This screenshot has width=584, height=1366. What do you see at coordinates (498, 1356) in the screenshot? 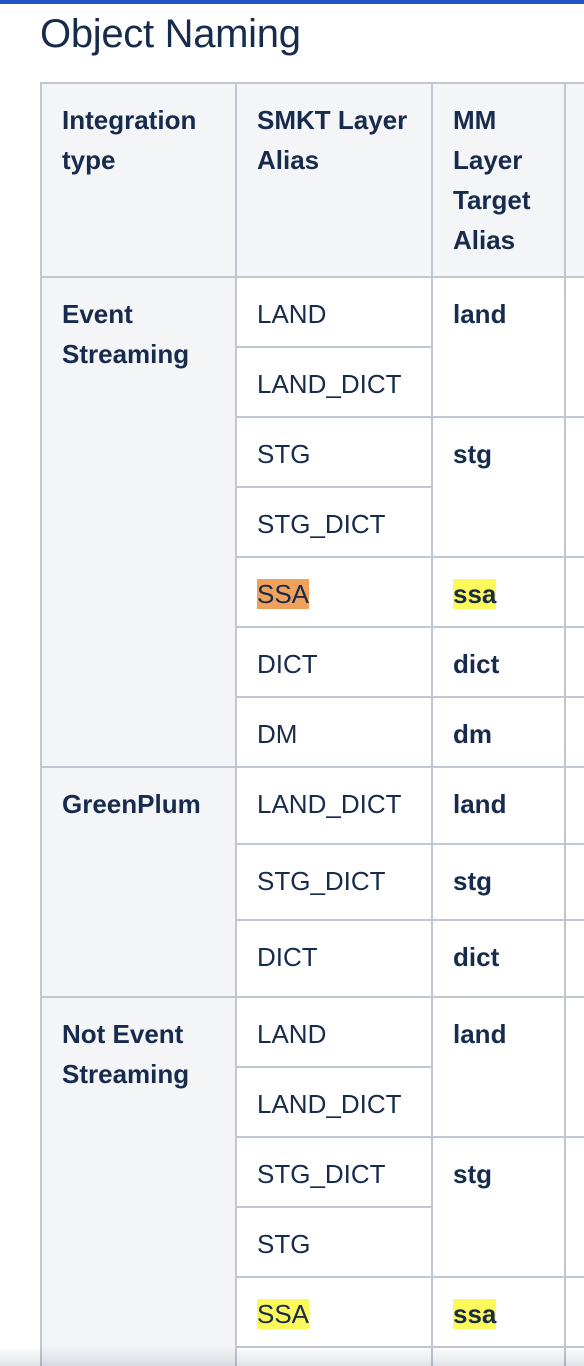
I see `mm-cell` at bounding box center [498, 1356].